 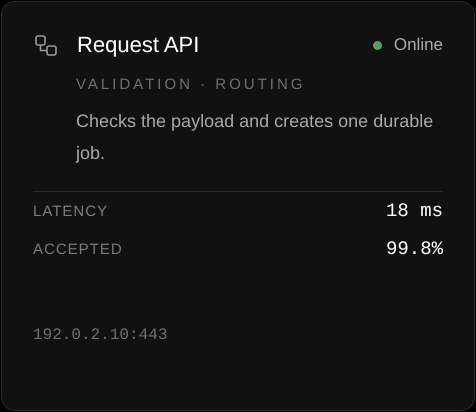 What do you see at coordinates (414, 211) in the screenshot?
I see `metric-value: 18 ms` at bounding box center [414, 211].